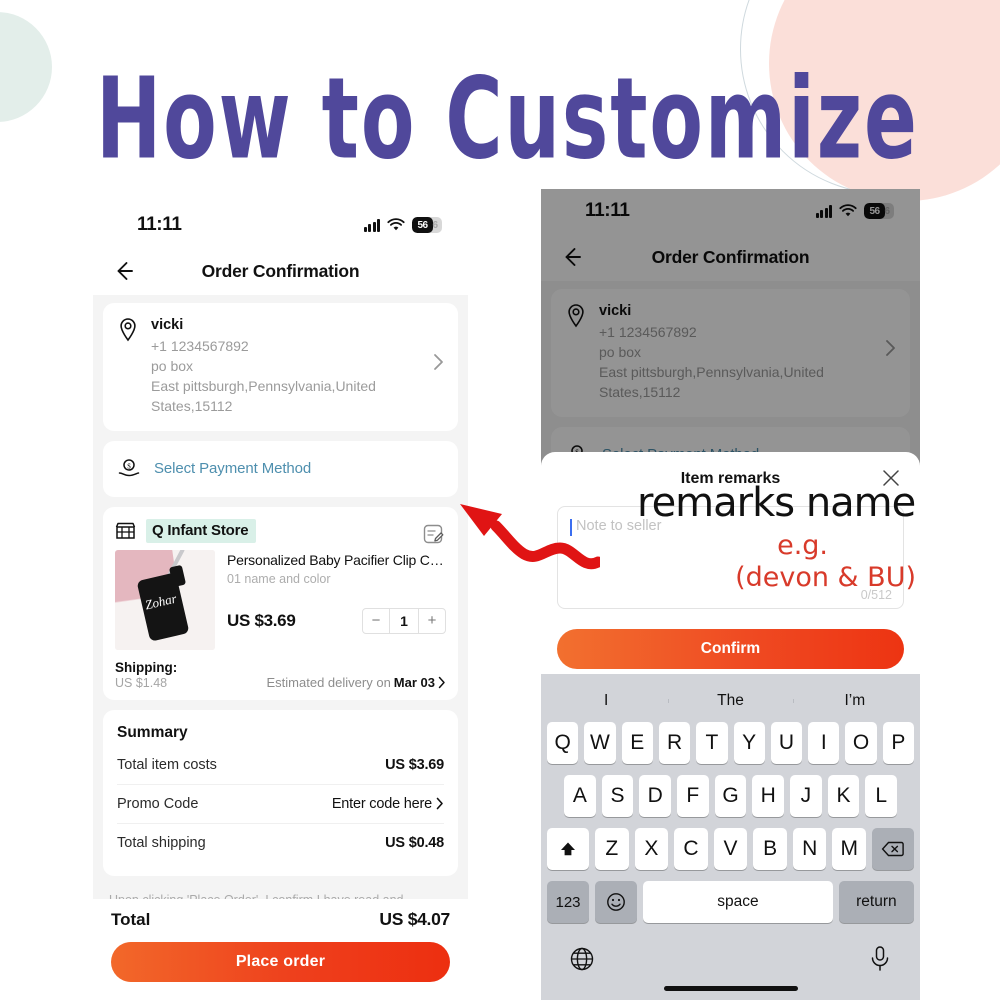 The width and height of the screenshot is (1000, 1000). What do you see at coordinates (655, 796) in the screenshot?
I see `key-d: D` at bounding box center [655, 796].